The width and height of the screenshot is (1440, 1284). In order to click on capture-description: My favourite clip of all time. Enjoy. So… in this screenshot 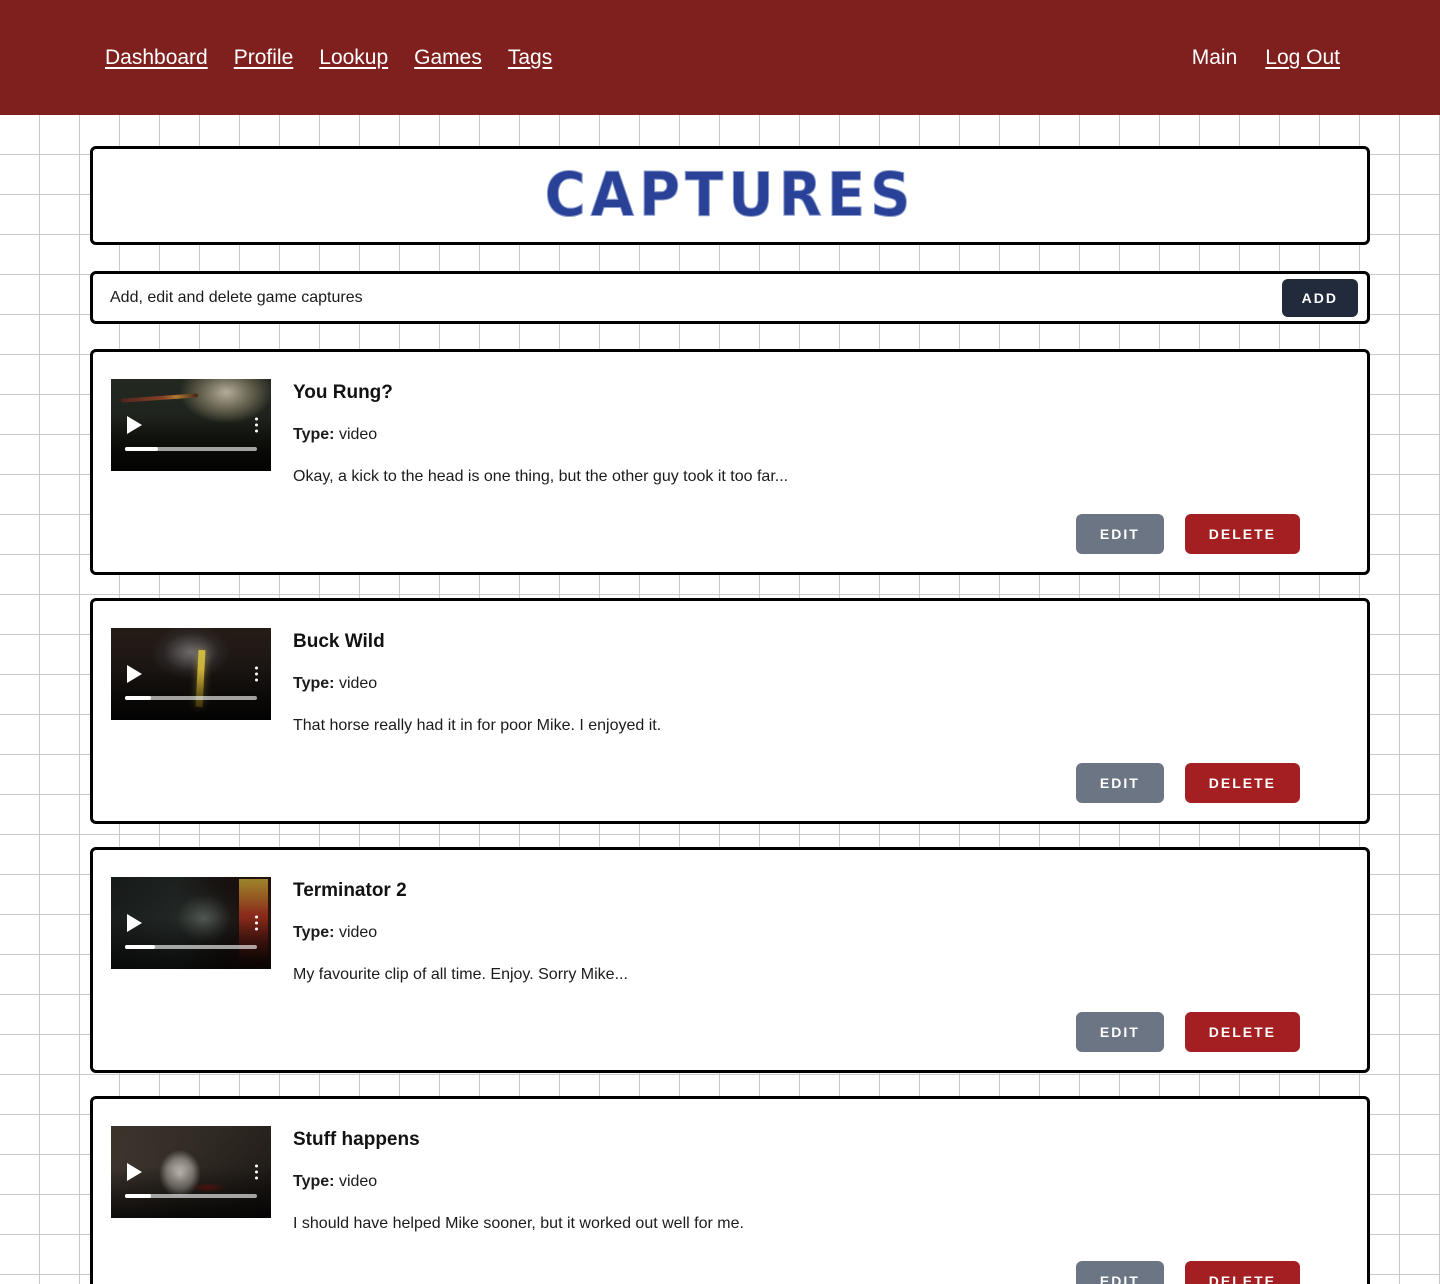, I will do `click(460, 974)`.